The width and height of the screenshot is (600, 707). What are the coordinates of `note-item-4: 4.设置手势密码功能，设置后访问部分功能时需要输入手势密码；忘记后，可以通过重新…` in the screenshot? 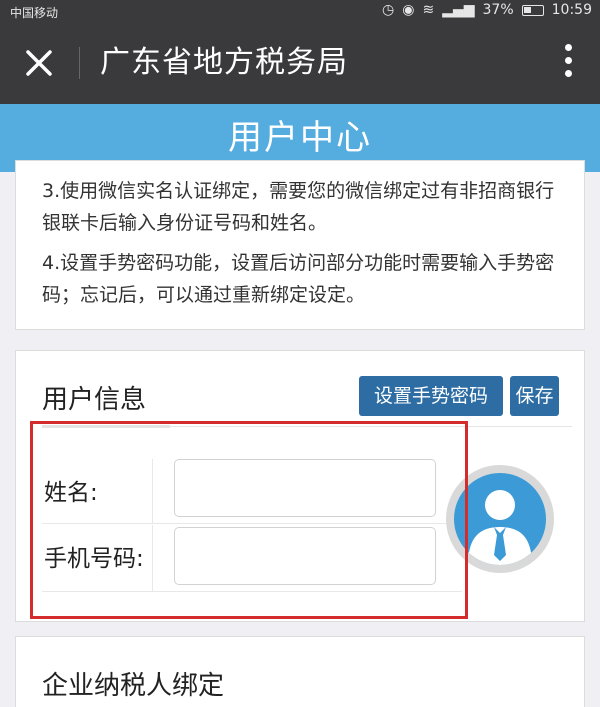 It's located at (298, 279).